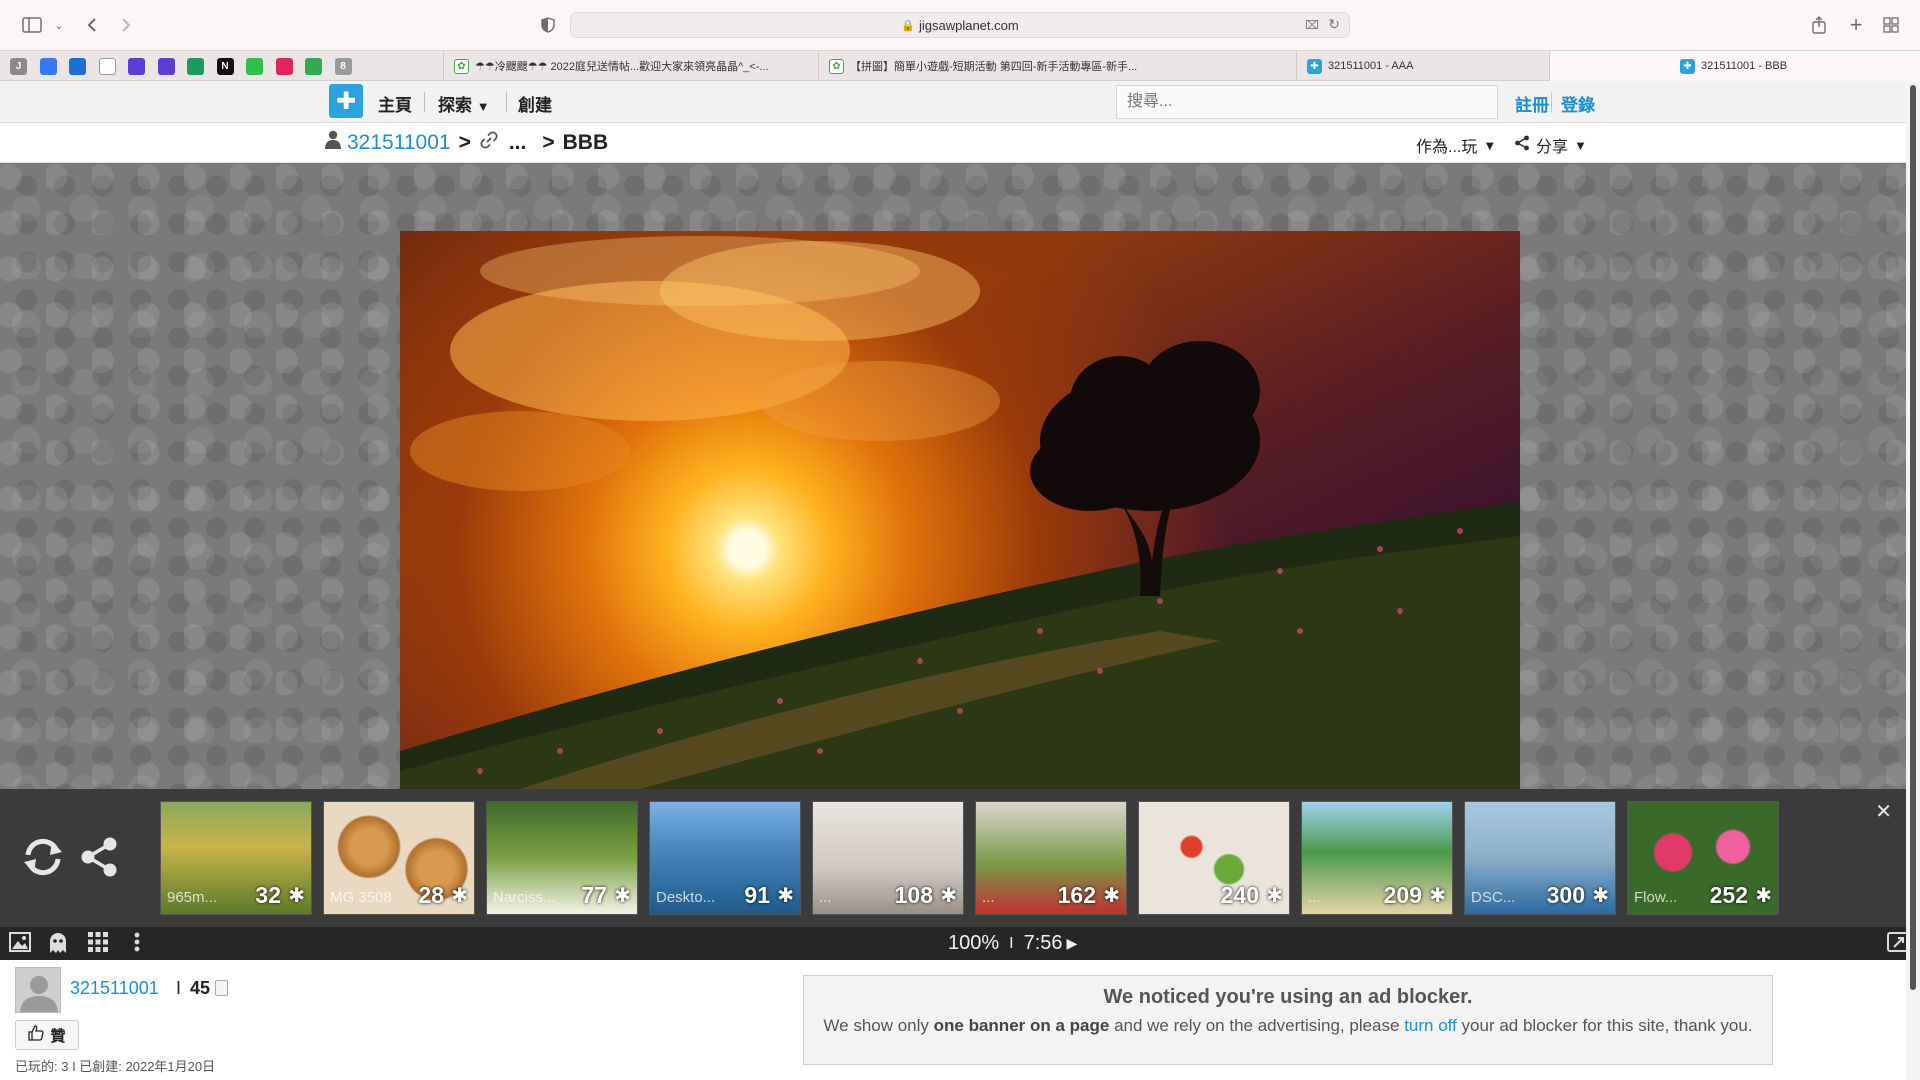 This screenshot has height=1080, width=1920. I want to click on login-link: 登錄, so click(1578, 103).